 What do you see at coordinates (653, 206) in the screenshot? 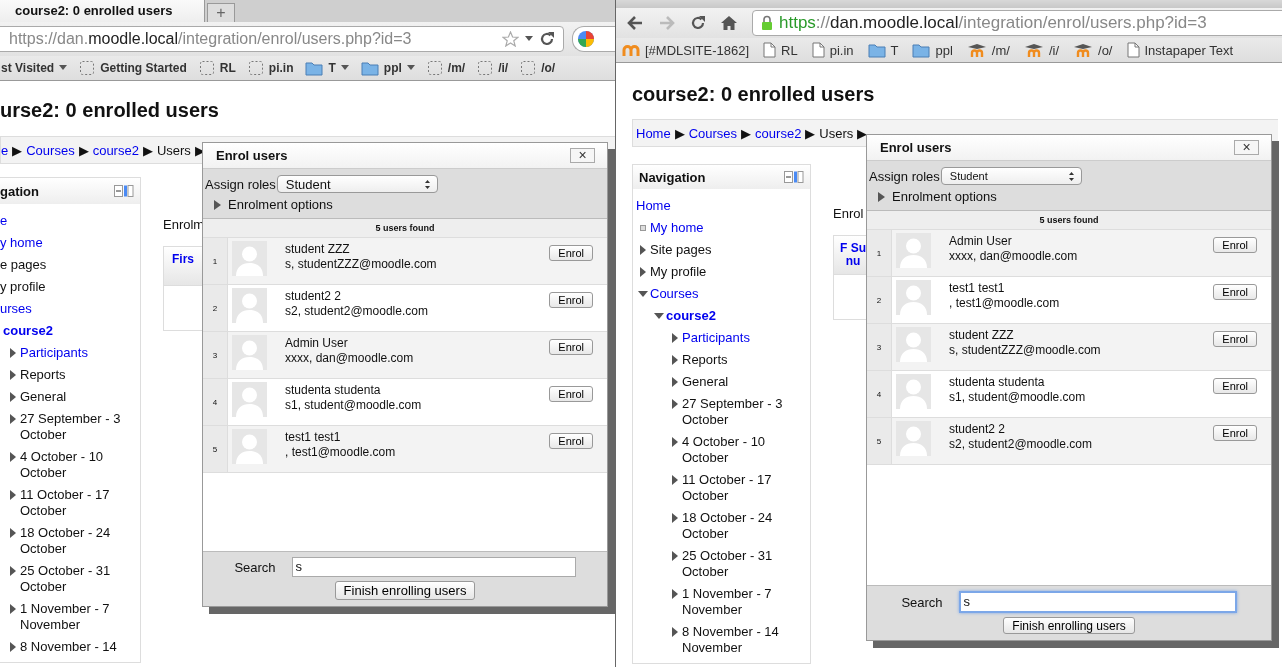
I see `nav-item: Home` at bounding box center [653, 206].